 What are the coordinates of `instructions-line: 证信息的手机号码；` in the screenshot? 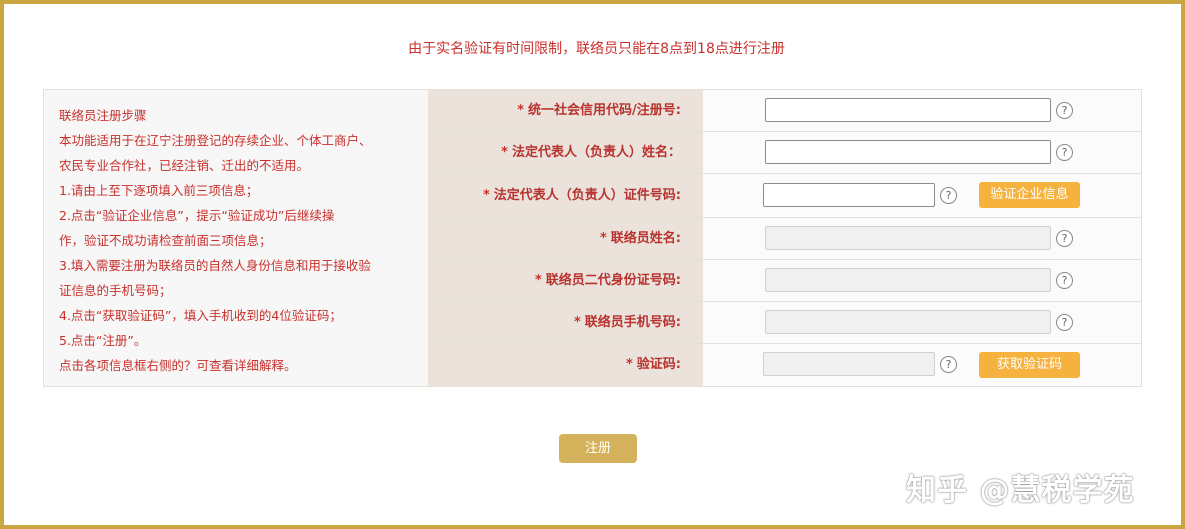 It's located at (115, 290).